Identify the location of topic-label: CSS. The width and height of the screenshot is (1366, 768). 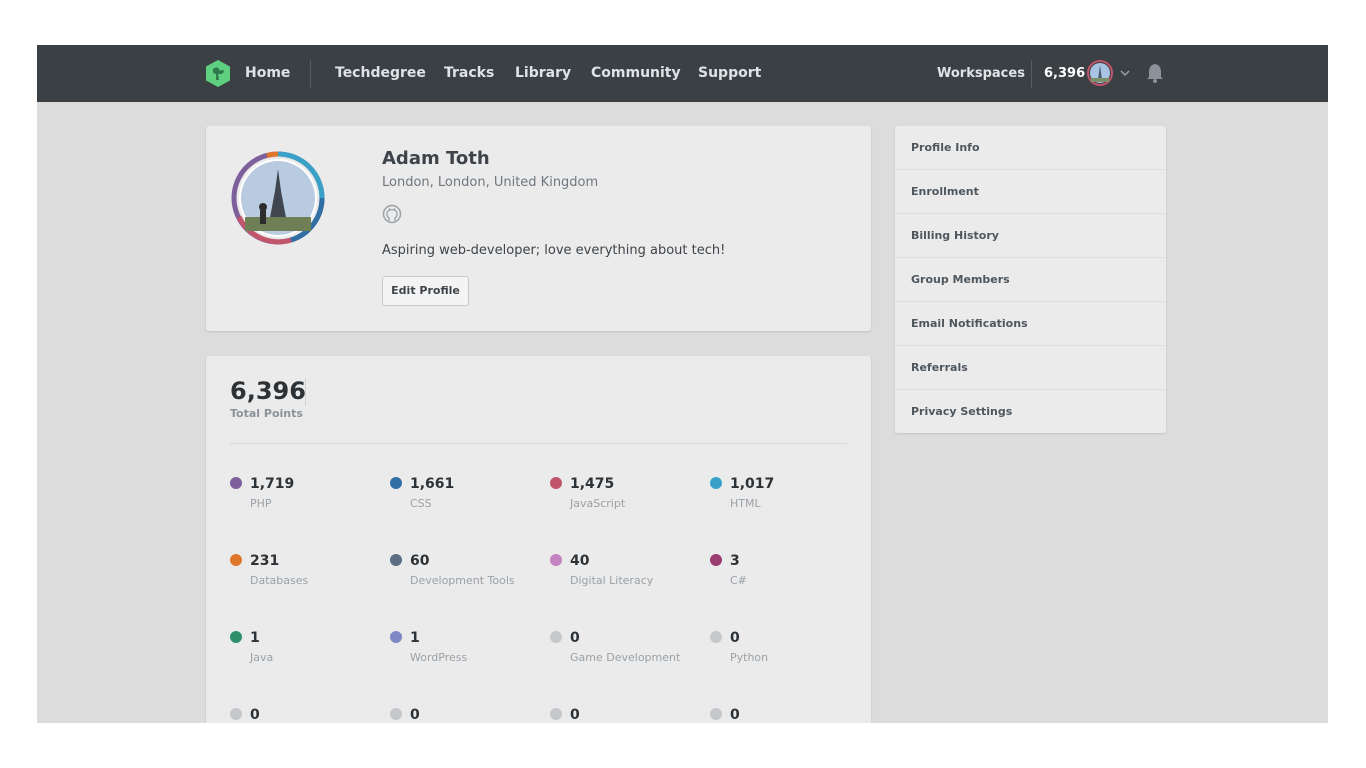
(421, 503).